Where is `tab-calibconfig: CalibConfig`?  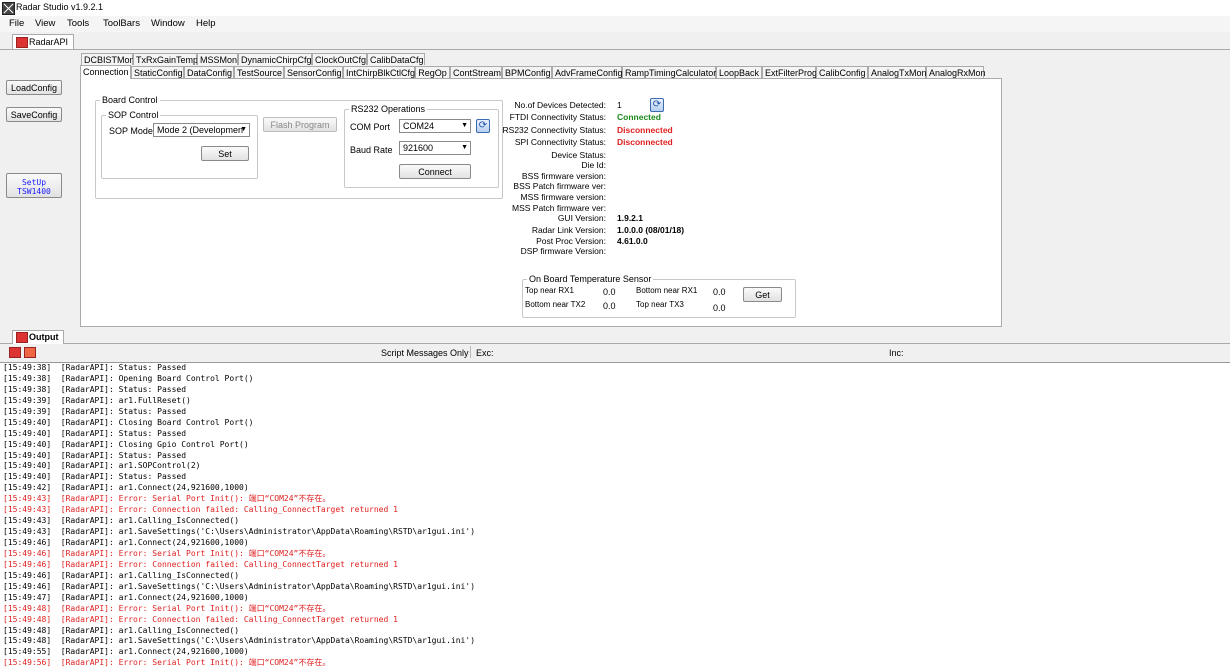
tab-calibconfig: CalibConfig is located at coordinates (842, 72).